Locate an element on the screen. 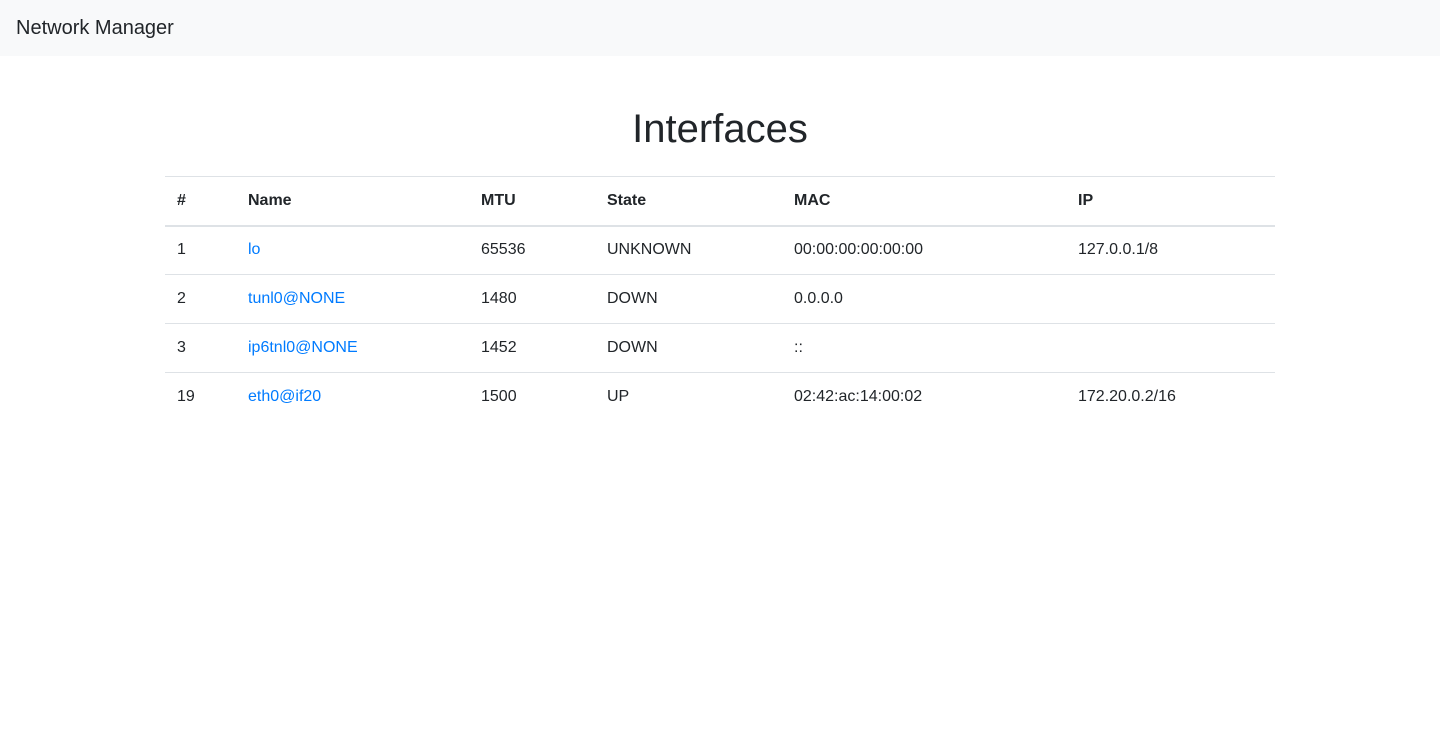 The image size is (1440, 753). navbar: Network Manager is located at coordinates (720, 28).